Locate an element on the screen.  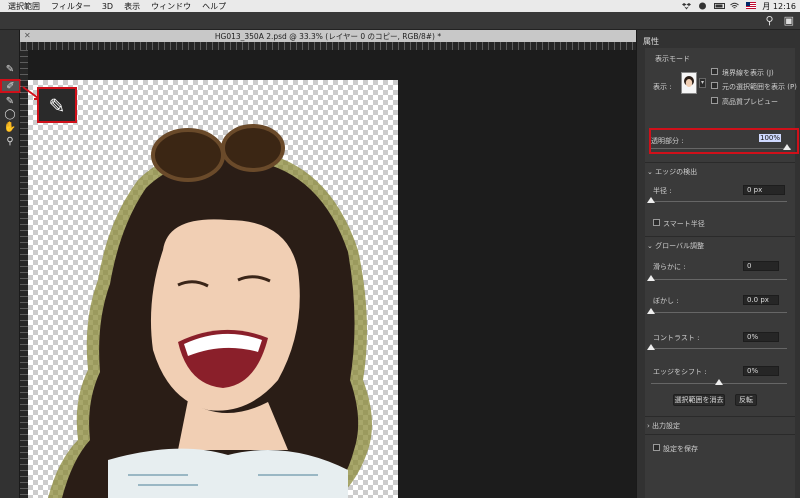
smart-radius-label: スマート半径 is located at coordinates (684, 224).